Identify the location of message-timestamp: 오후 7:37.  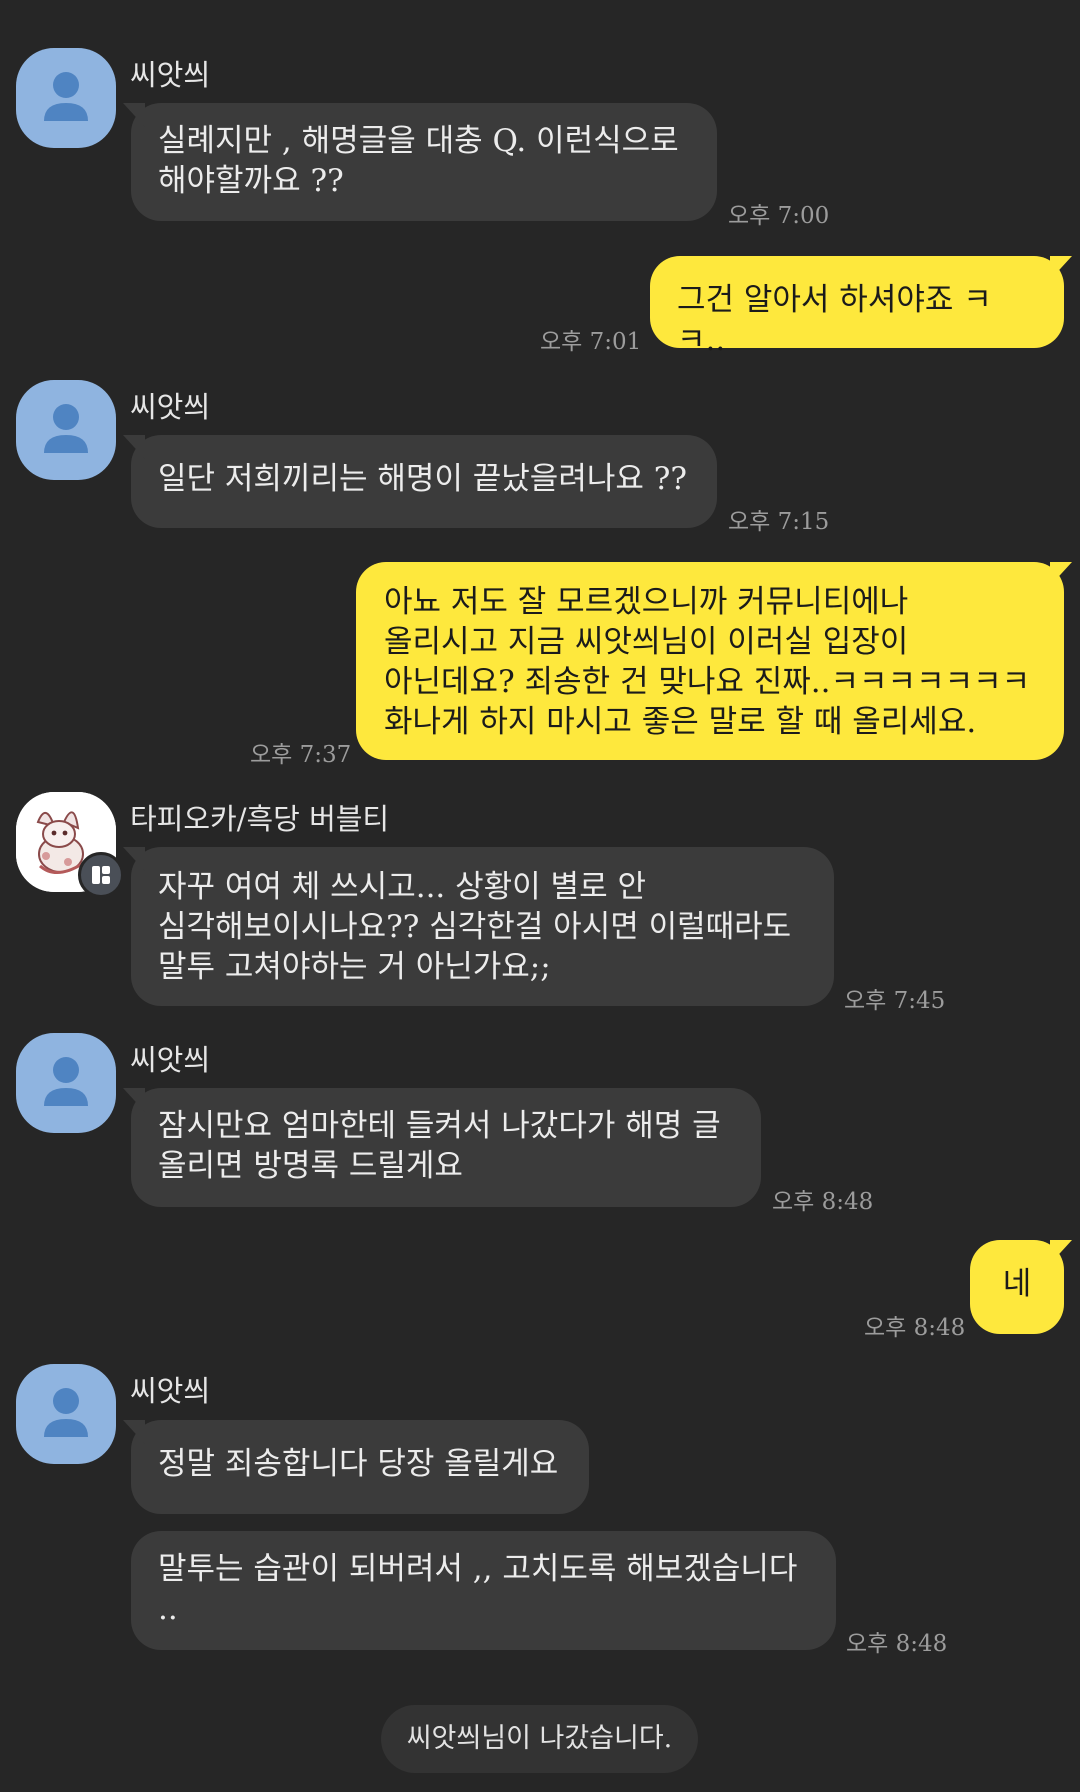
(301, 755).